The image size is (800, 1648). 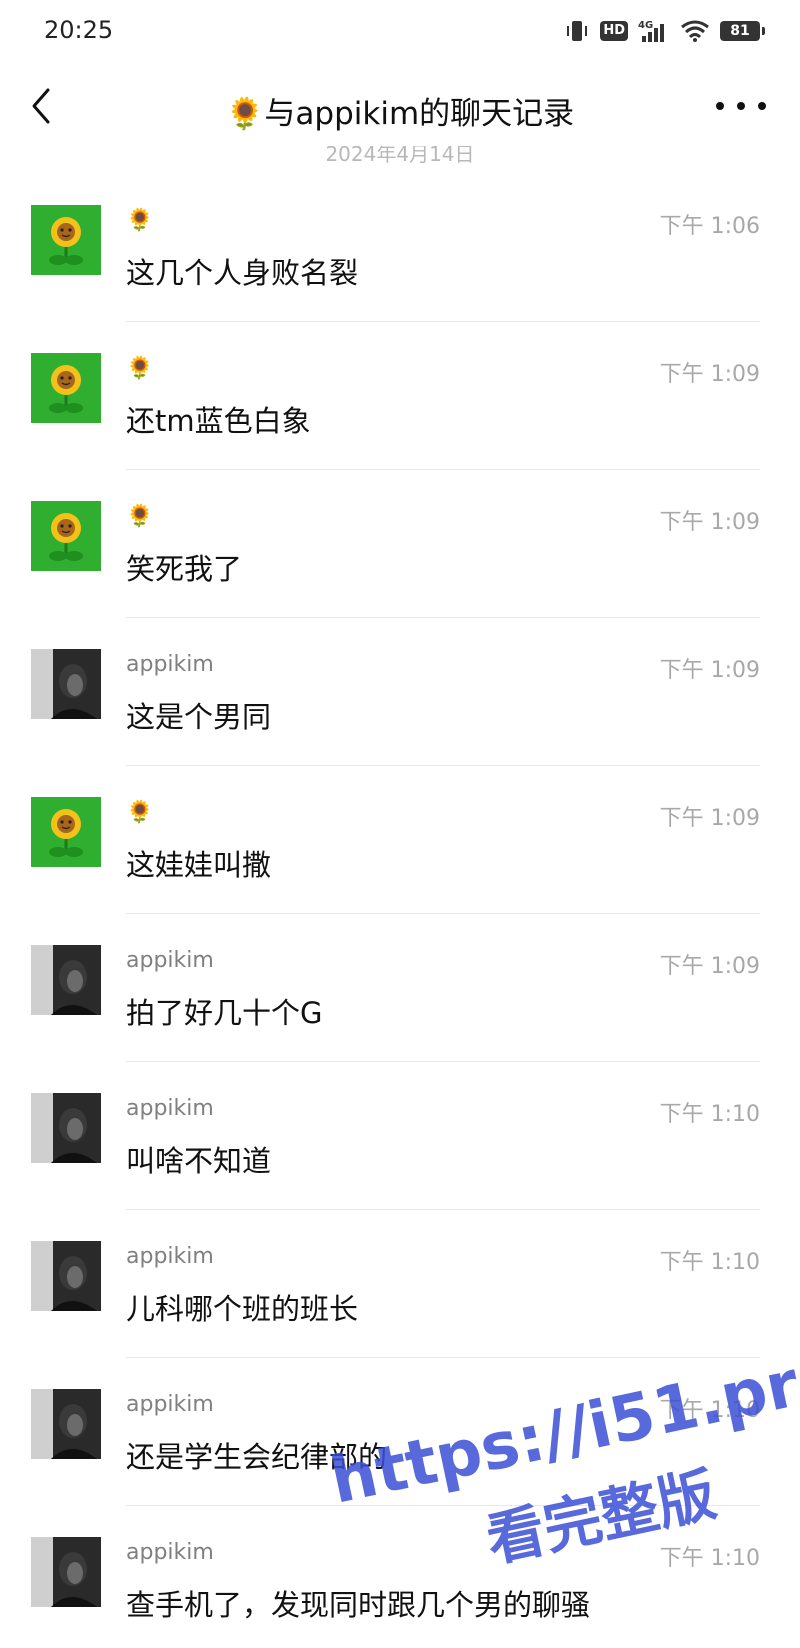 What do you see at coordinates (400, 544) in the screenshot?
I see `message-item: 🌻 下午 1:09 笑死我了` at bounding box center [400, 544].